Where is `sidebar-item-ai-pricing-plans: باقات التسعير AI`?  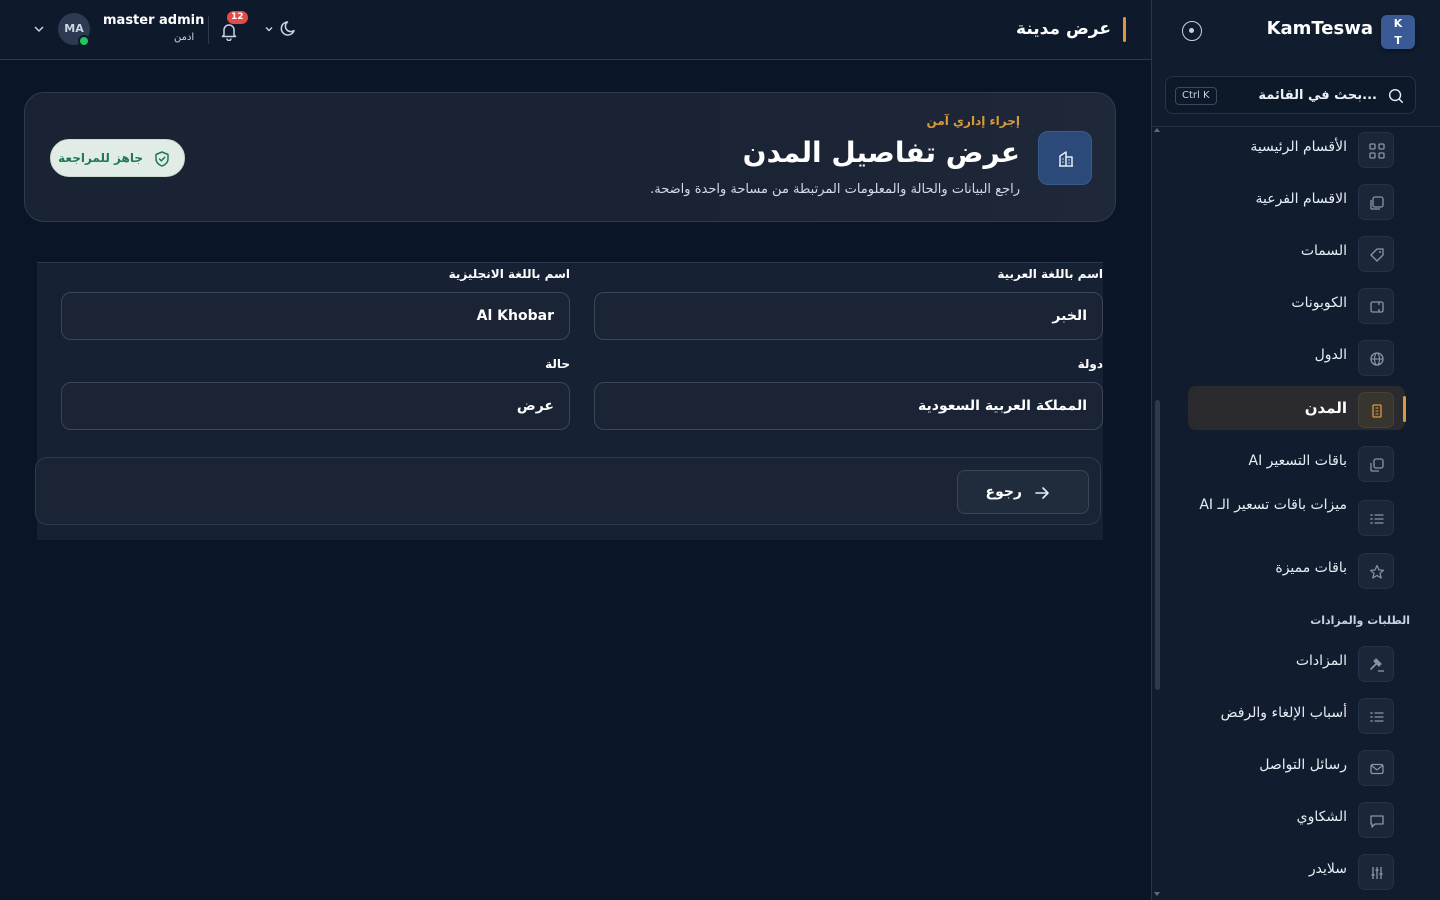 sidebar-item-ai-pricing-plans: باقات التسعير AI is located at coordinates (1296, 462).